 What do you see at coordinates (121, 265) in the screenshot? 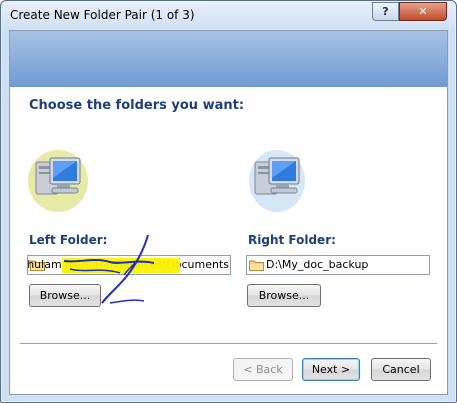
I see `redaction-highlight` at bounding box center [121, 265].